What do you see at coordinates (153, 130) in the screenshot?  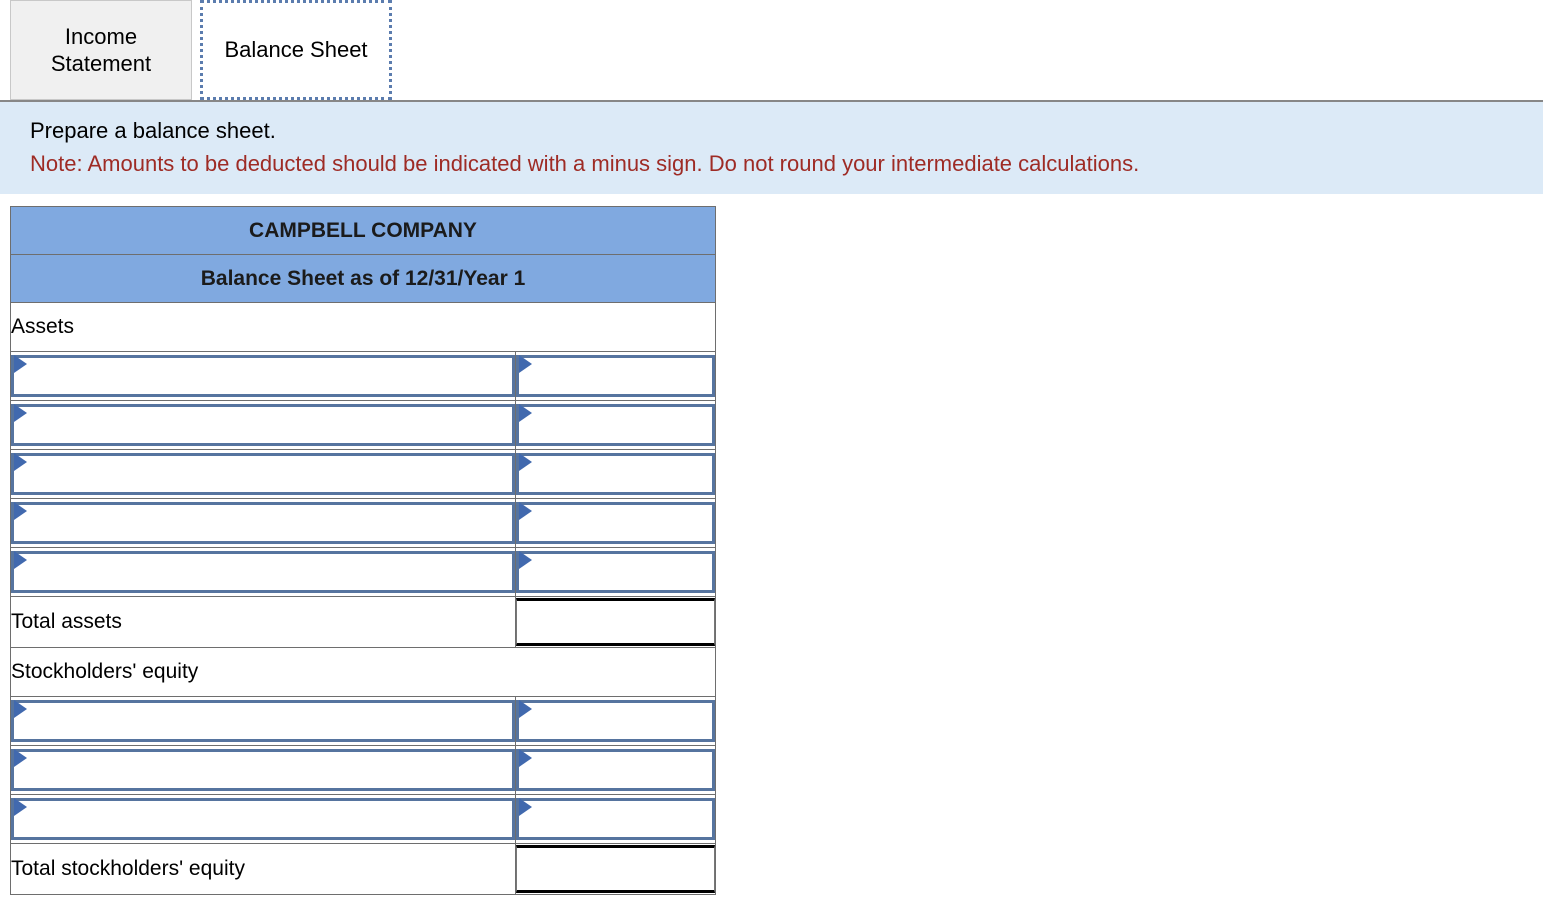 I see `instruction-text: Prepare a balance sheet.` at bounding box center [153, 130].